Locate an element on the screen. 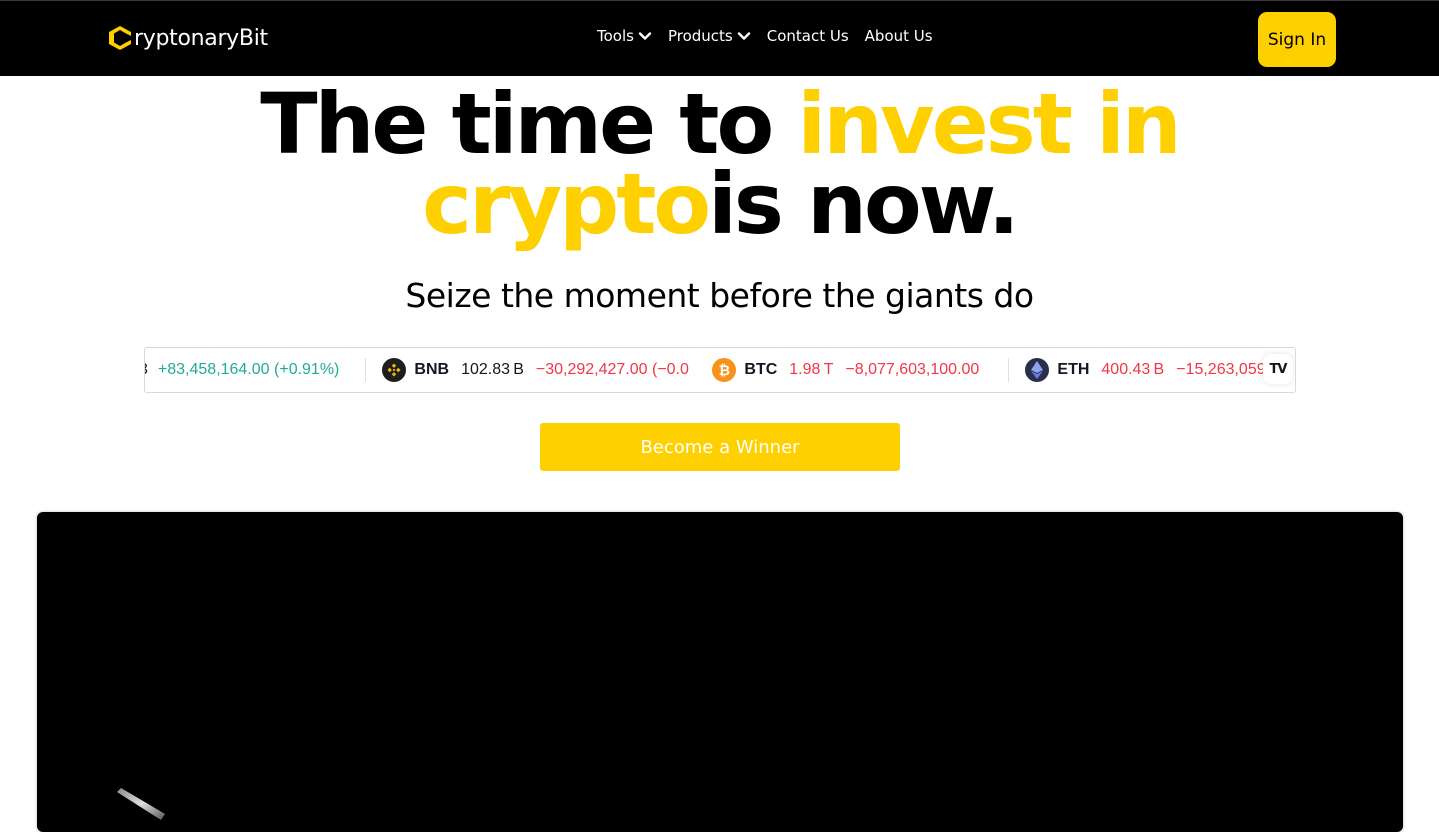 Image resolution: width=1439 pixels, height=832 pixels. headline-line-2: cryptois now. is located at coordinates (719, 204).